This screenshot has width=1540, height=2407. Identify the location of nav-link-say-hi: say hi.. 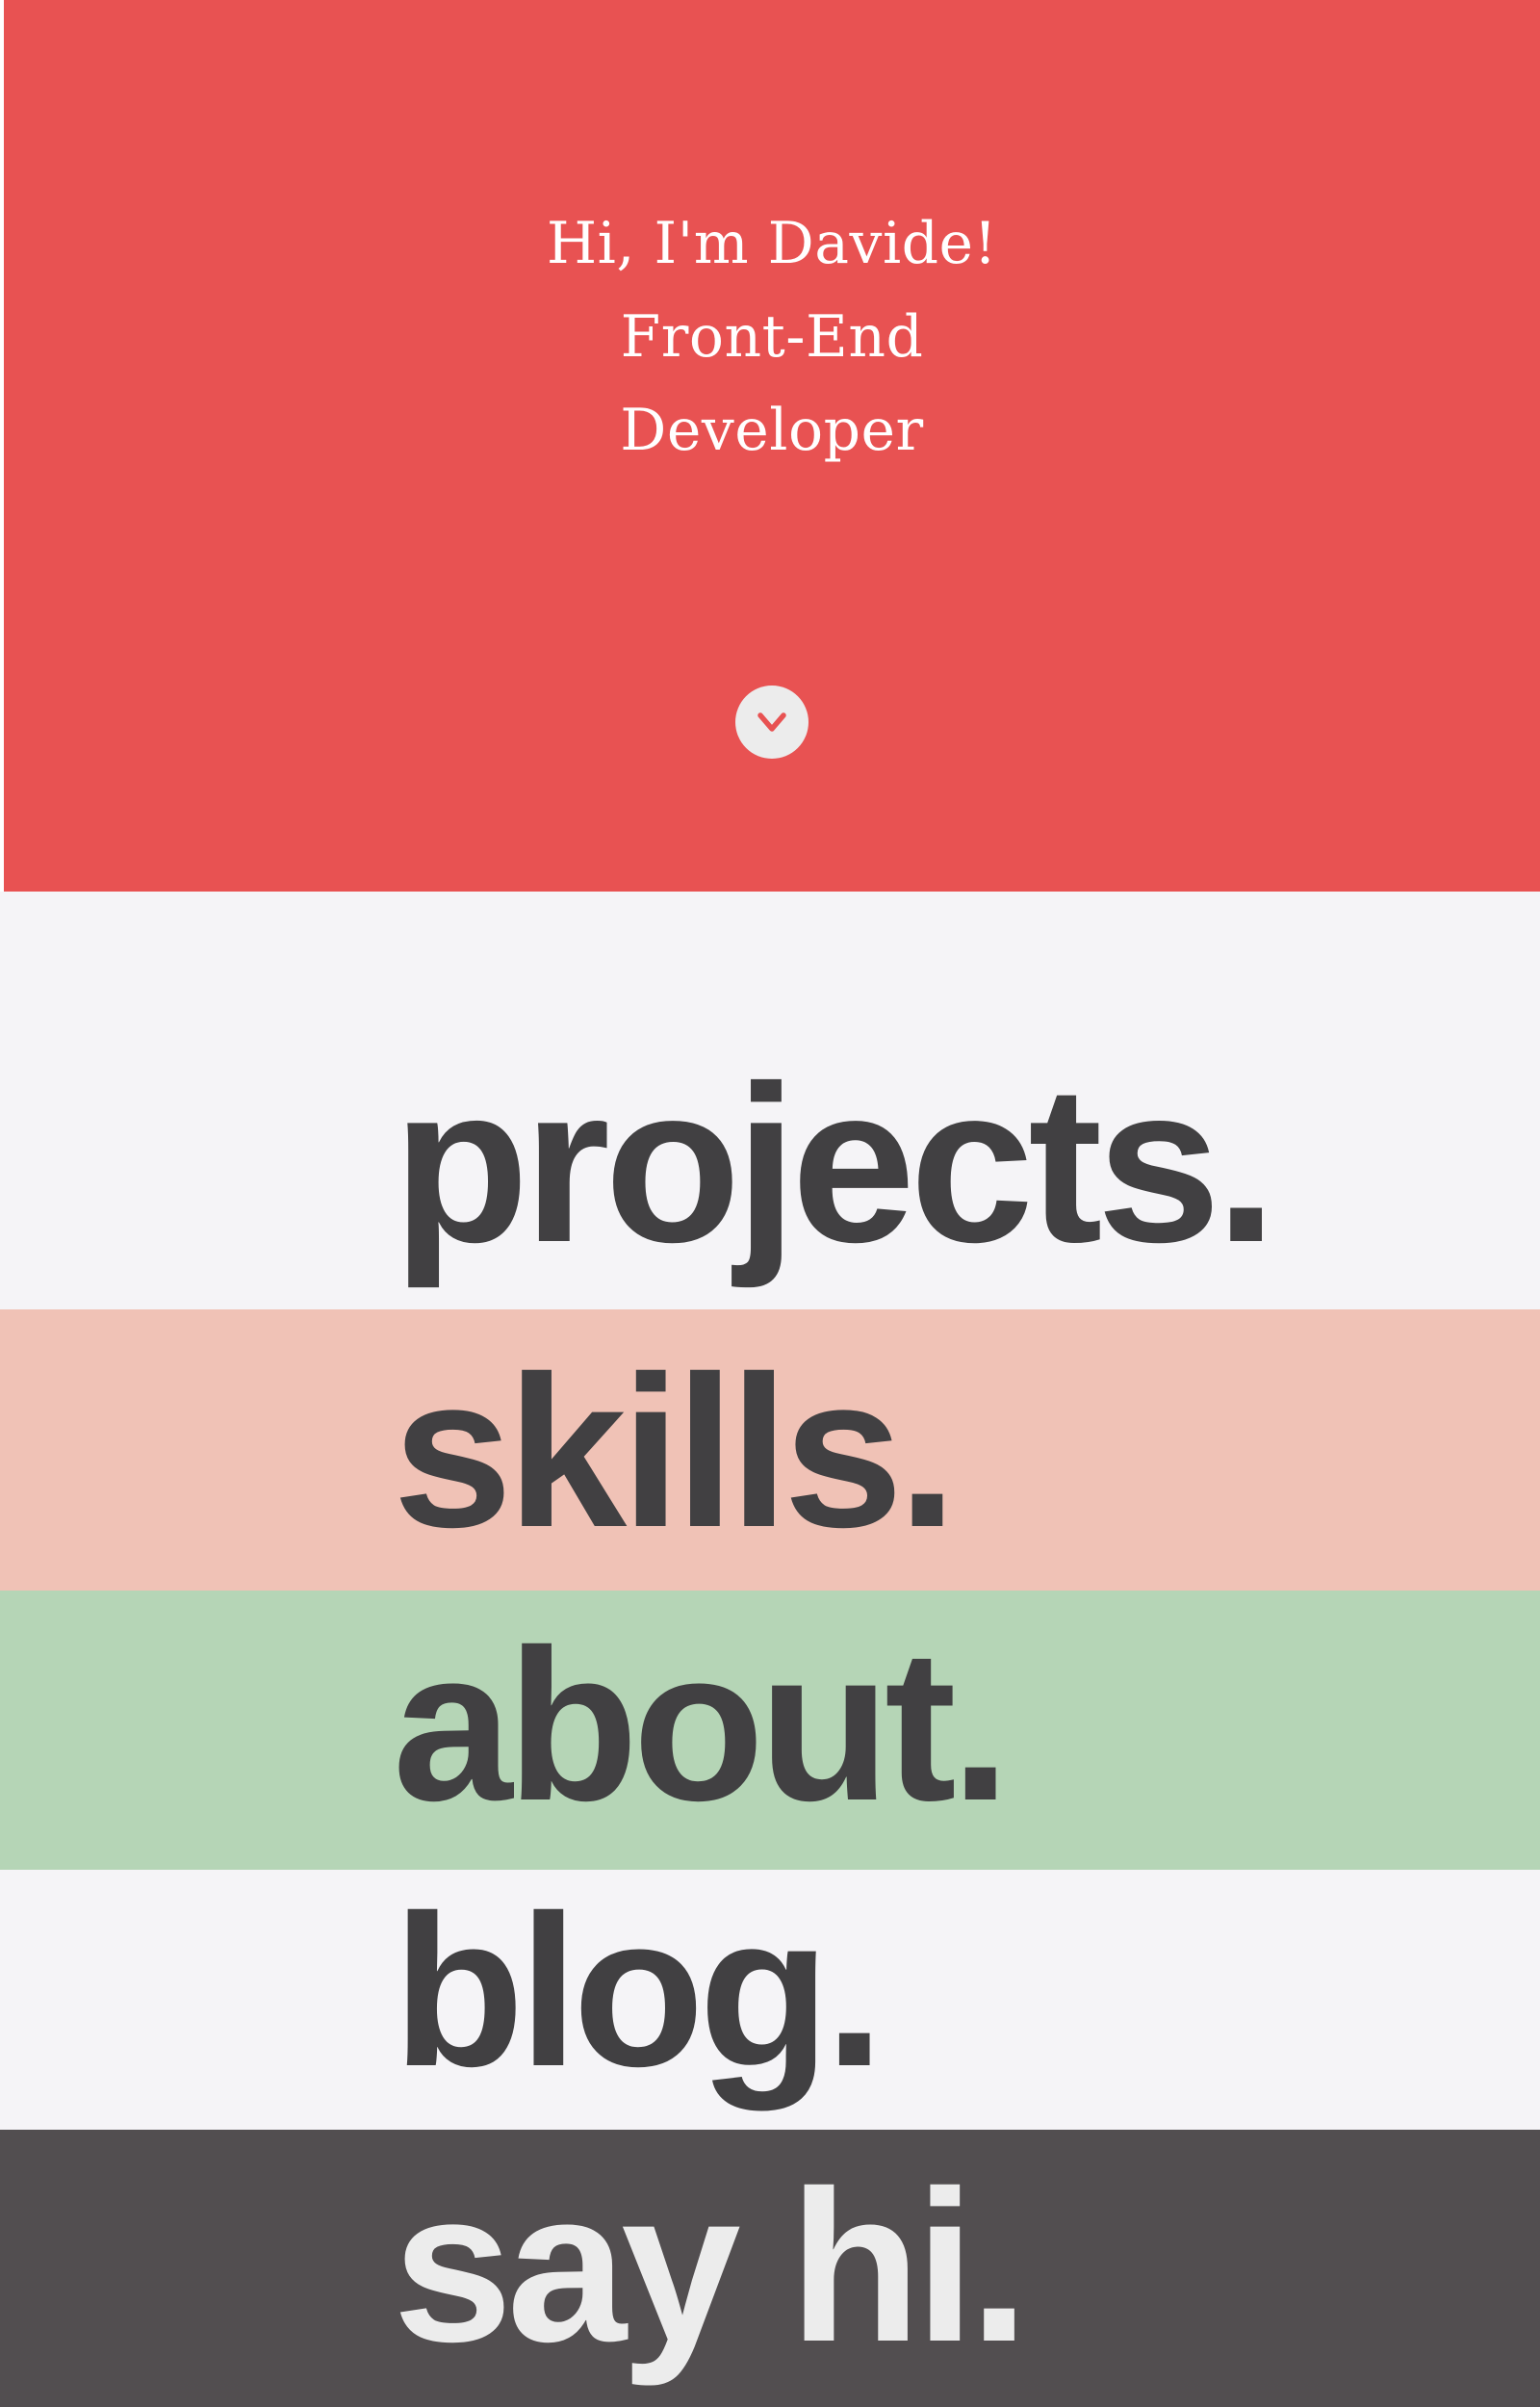
(711, 2266).